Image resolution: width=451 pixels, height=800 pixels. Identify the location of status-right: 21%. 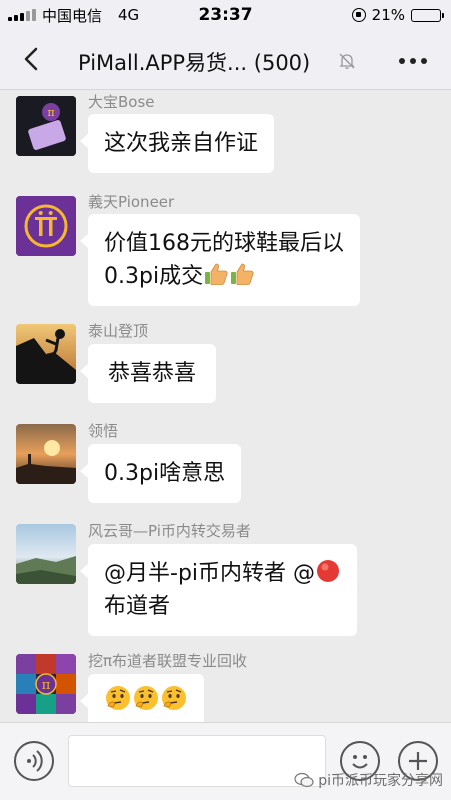
(397, 15).